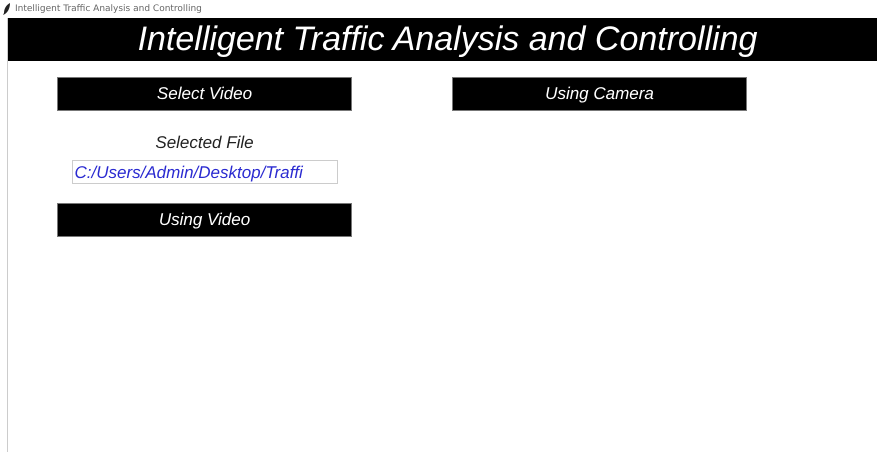 The width and height of the screenshot is (877, 452). What do you see at coordinates (108, 9) in the screenshot?
I see `window-title: Intelligent Traffic Analysis and Controlling` at bounding box center [108, 9].